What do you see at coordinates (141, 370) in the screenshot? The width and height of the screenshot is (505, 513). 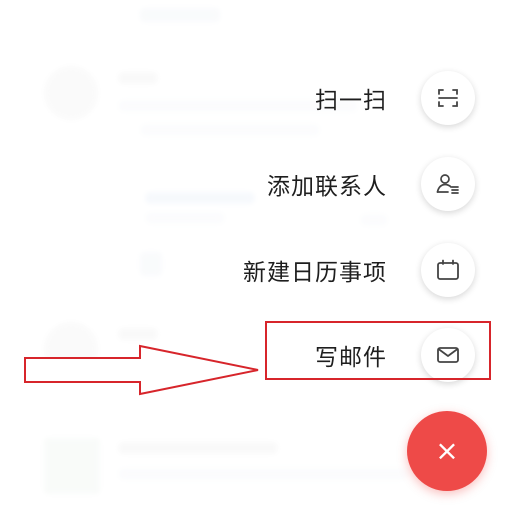 I see `annotation-arrow` at bounding box center [141, 370].